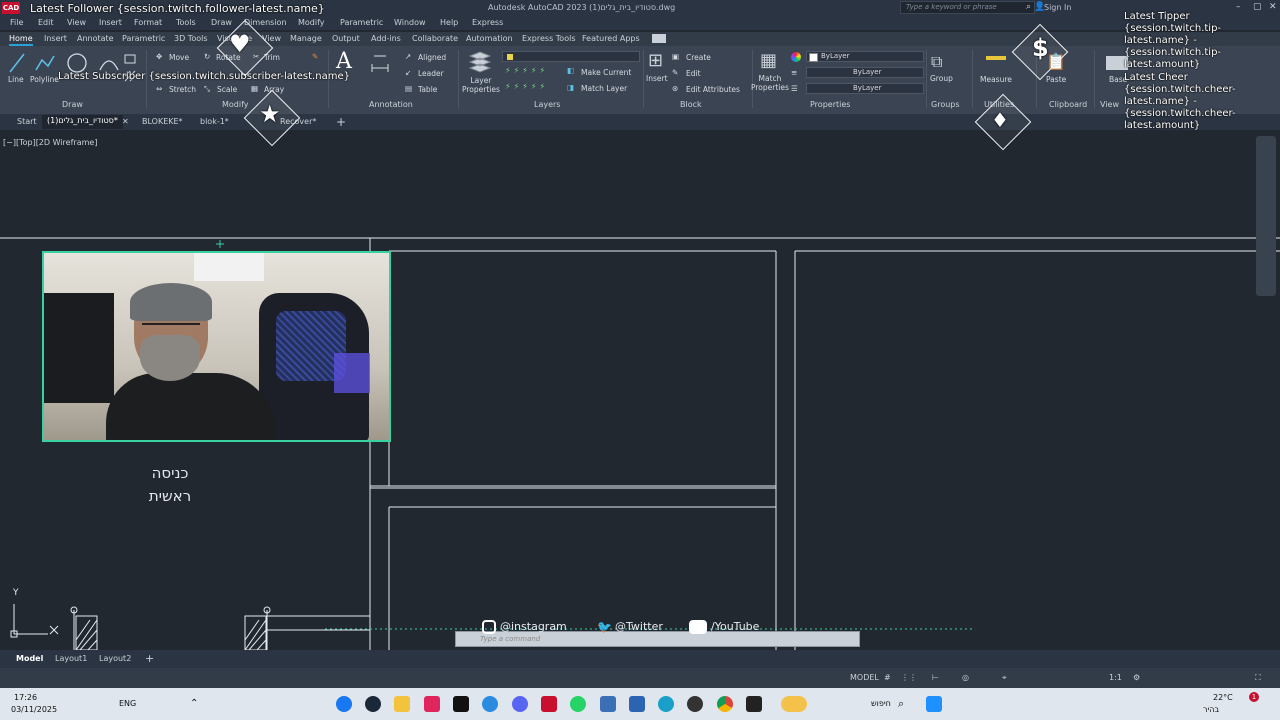 This screenshot has height=720, width=1280. Describe the element at coordinates (796, 57) in the screenshot. I see `color-wheel-icon` at that location.